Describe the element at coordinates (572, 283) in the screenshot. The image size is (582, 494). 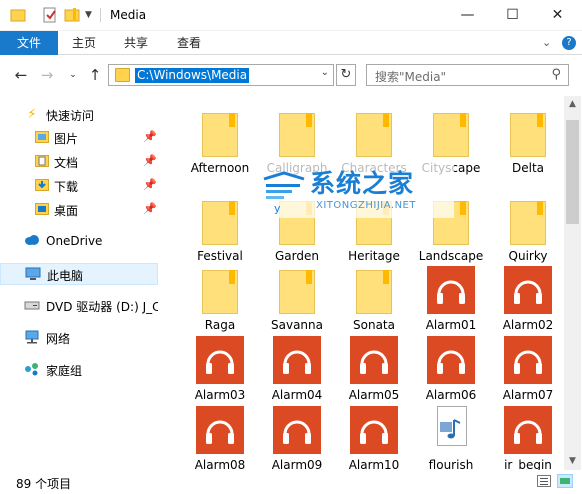
I see `vertical-scrollbar: ▲ ▼` at that location.